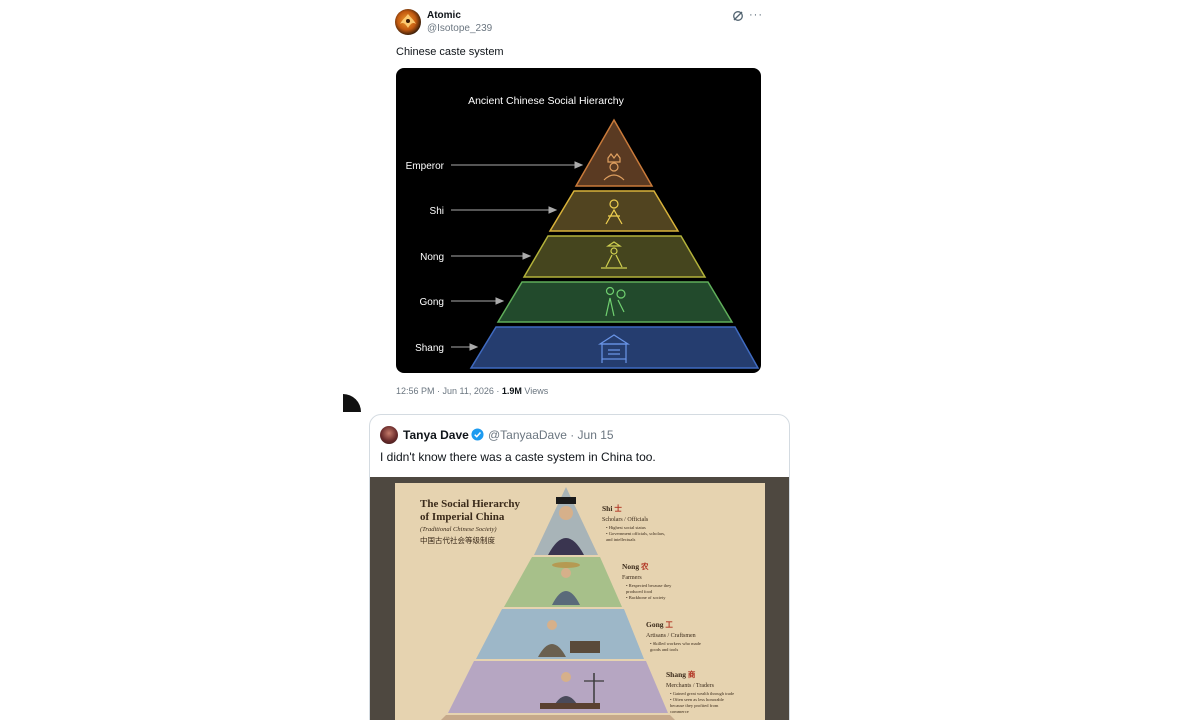  Describe the element at coordinates (632, 578) in the screenshot. I see `svg-text: Farmers` at that location.